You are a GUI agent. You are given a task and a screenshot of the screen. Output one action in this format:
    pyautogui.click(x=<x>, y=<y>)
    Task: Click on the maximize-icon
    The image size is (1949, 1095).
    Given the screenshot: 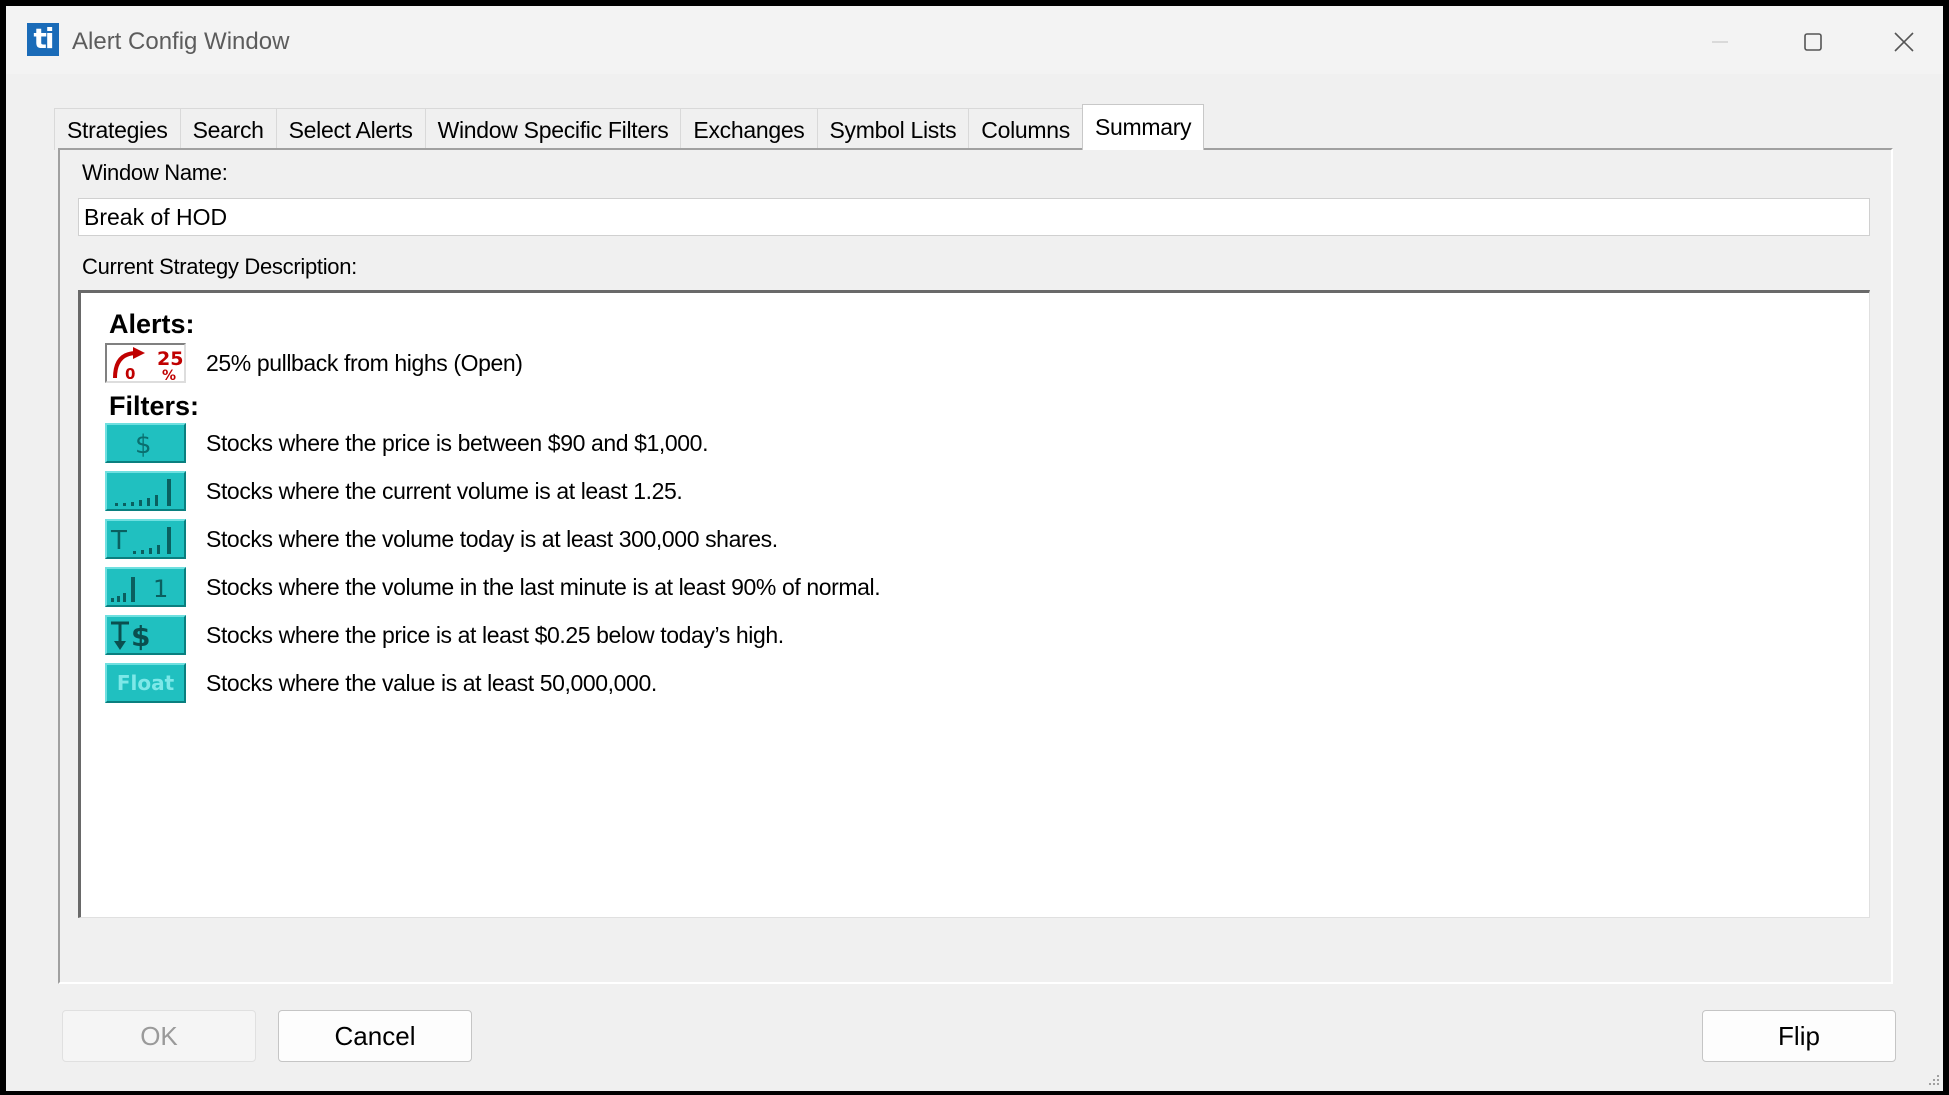 What is the action you would take?
    pyautogui.click(x=1813, y=42)
    